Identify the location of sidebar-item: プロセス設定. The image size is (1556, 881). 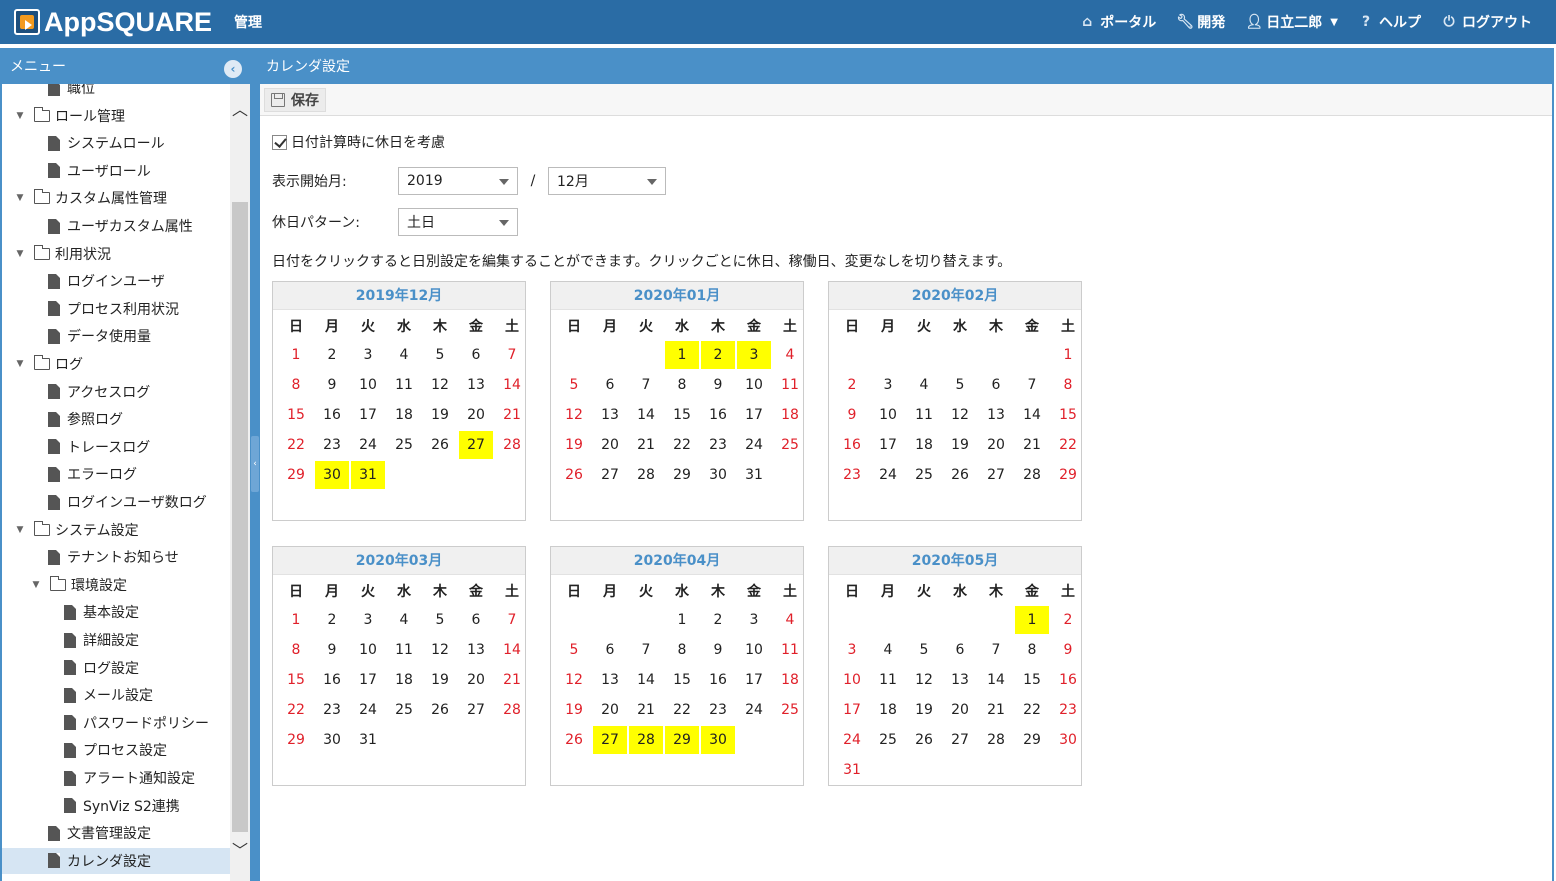
(116, 750).